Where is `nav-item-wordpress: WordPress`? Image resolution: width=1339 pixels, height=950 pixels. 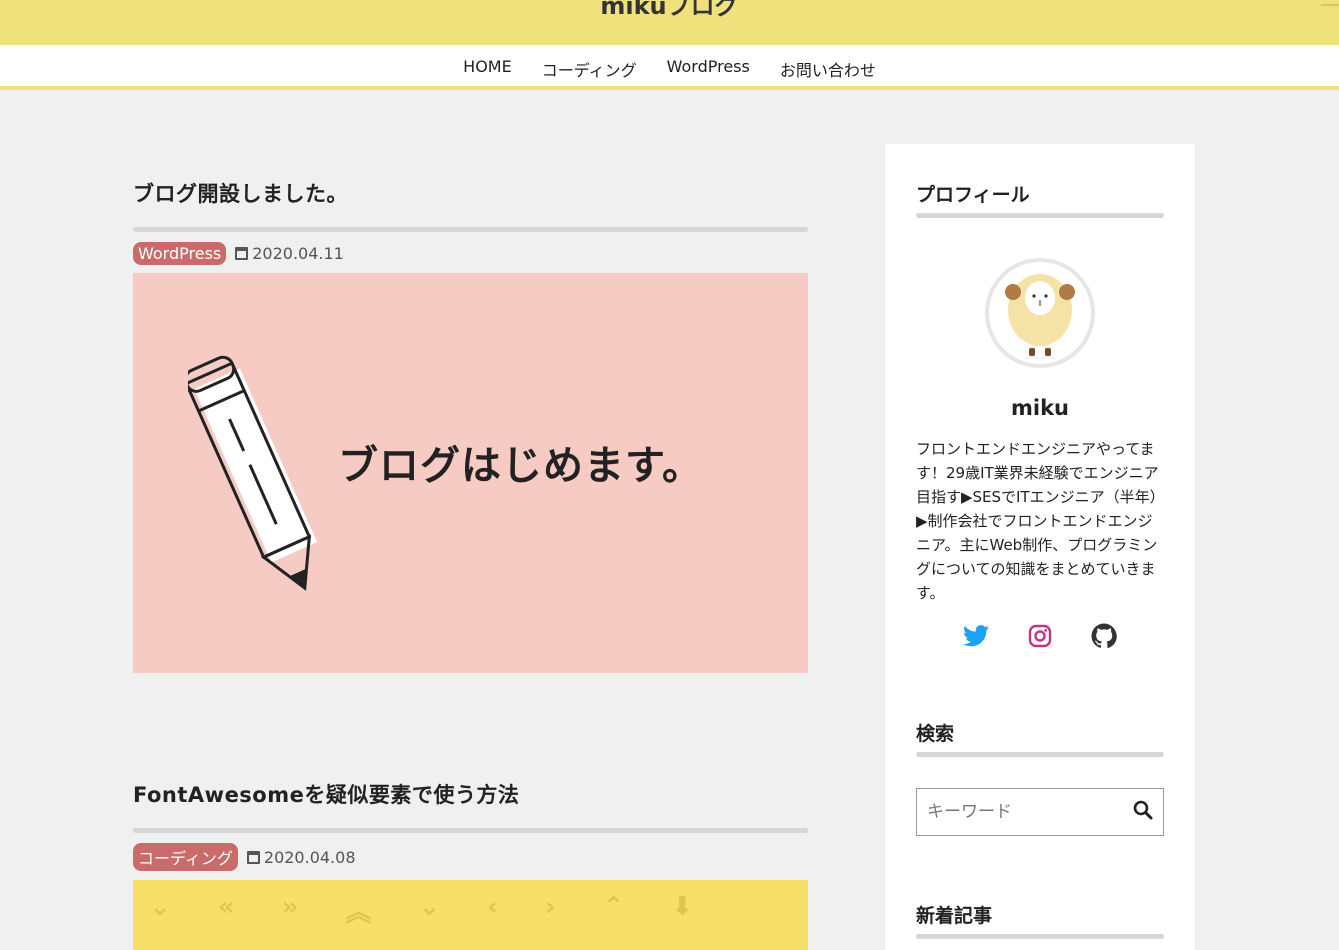 nav-item-wordpress: WordPress is located at coordinates (708, 69).